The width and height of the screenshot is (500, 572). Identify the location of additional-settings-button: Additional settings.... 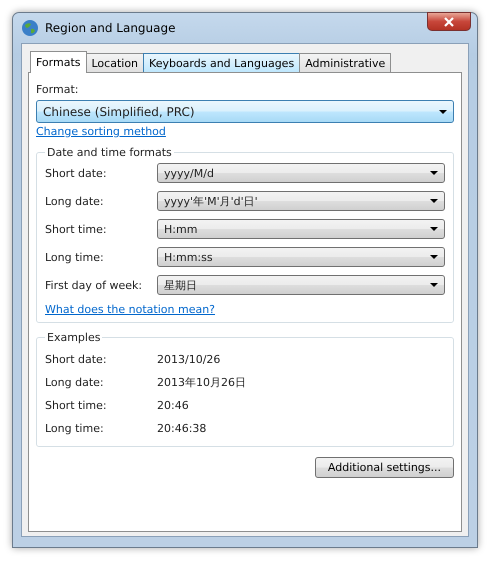
(384, 467).